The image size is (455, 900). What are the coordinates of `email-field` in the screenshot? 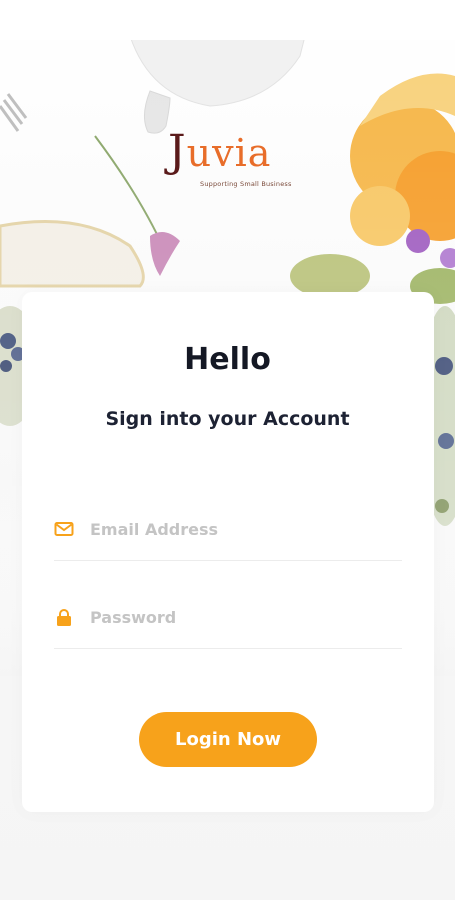 It's located at (228, 532).